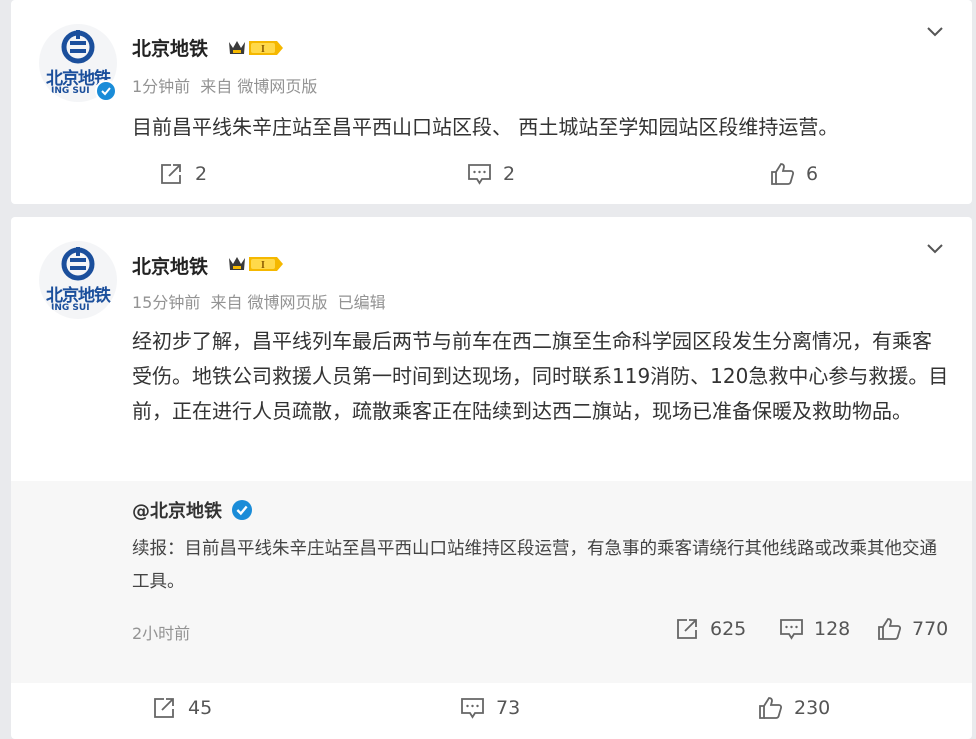 The width and height of the screenshot is (976, 739). I want to click on retweet-like-count: 770, so click(930, 629).